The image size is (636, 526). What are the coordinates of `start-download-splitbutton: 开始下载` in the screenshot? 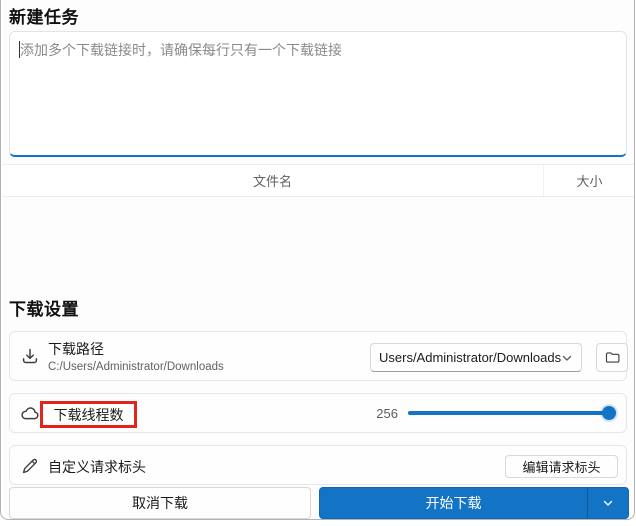 It's located at (474, 503).